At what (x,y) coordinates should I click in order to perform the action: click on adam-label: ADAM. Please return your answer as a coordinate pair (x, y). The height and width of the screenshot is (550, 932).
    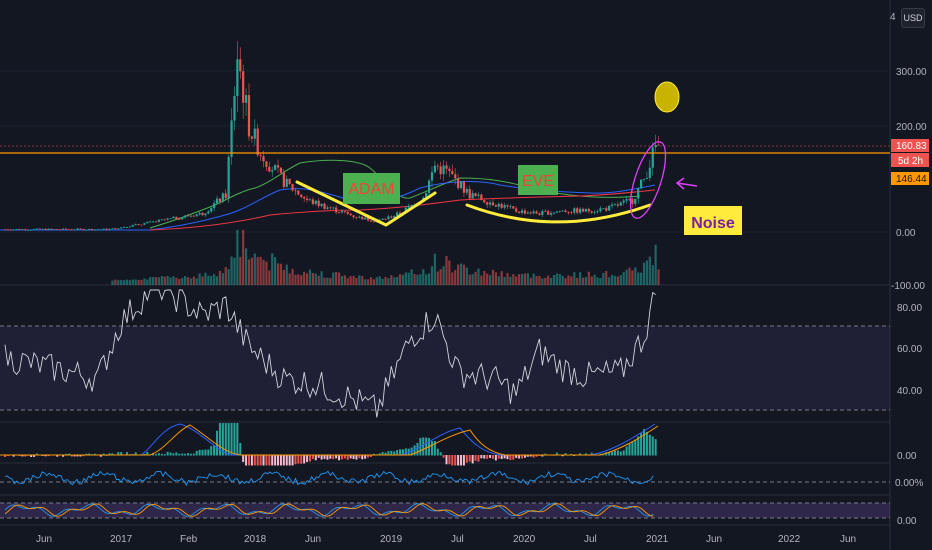
    Looking at the image, I should click on (371, 188).